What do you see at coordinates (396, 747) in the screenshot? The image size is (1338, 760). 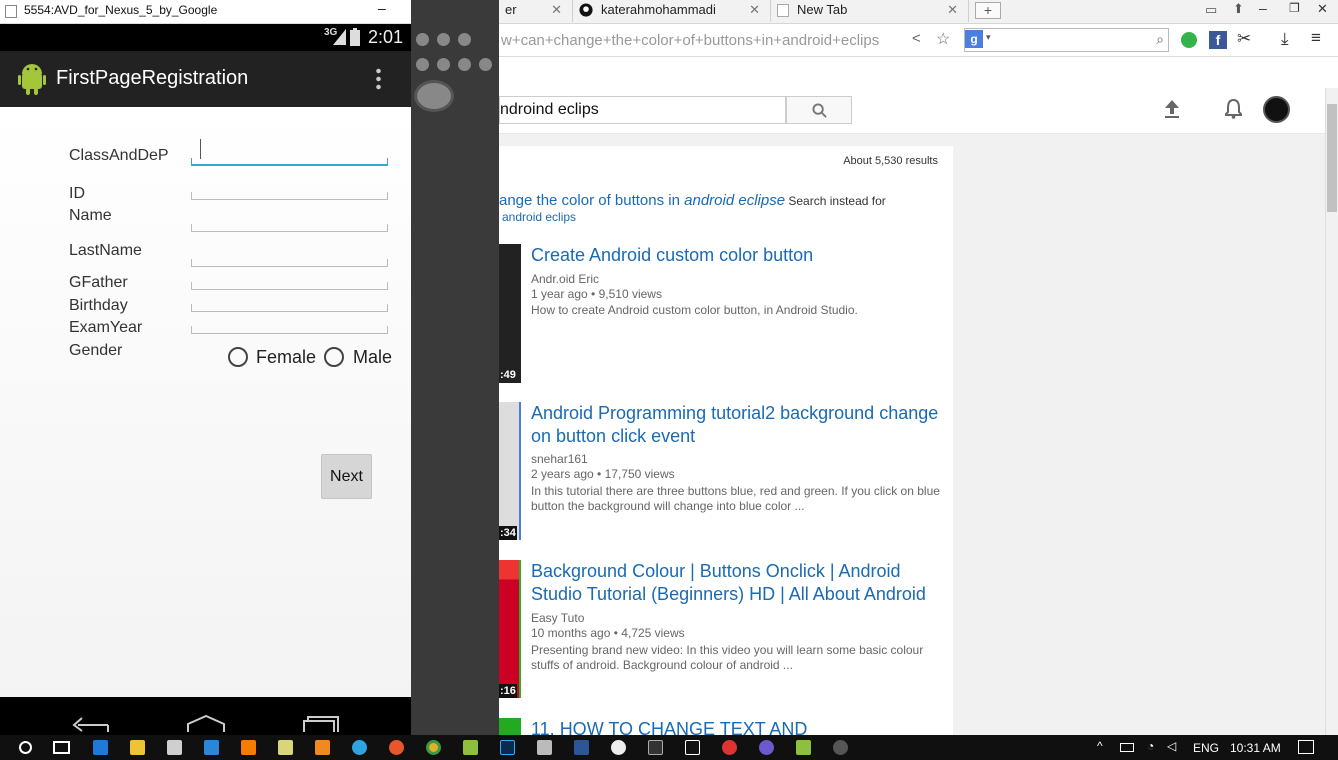 I see `firefox-icon` at bounding box center [396, 747].